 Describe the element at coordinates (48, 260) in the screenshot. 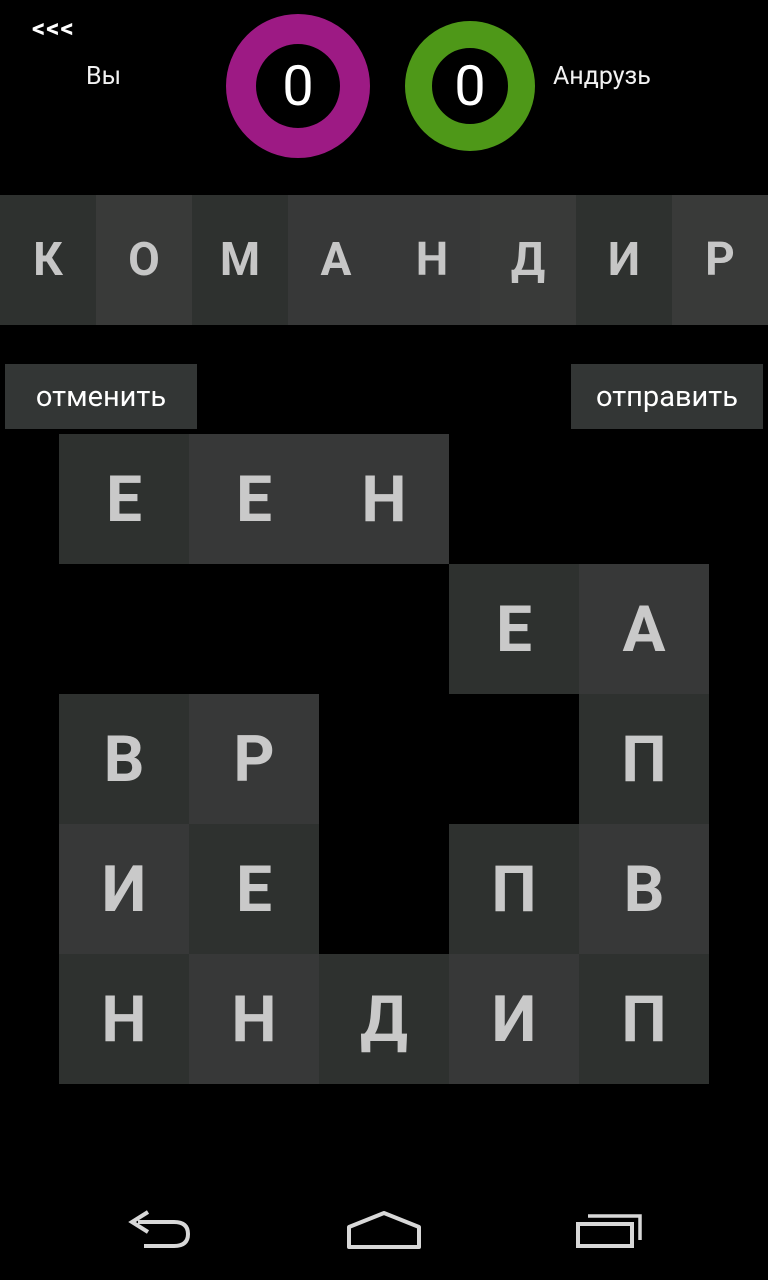

I see `word-letter: К` at that location.